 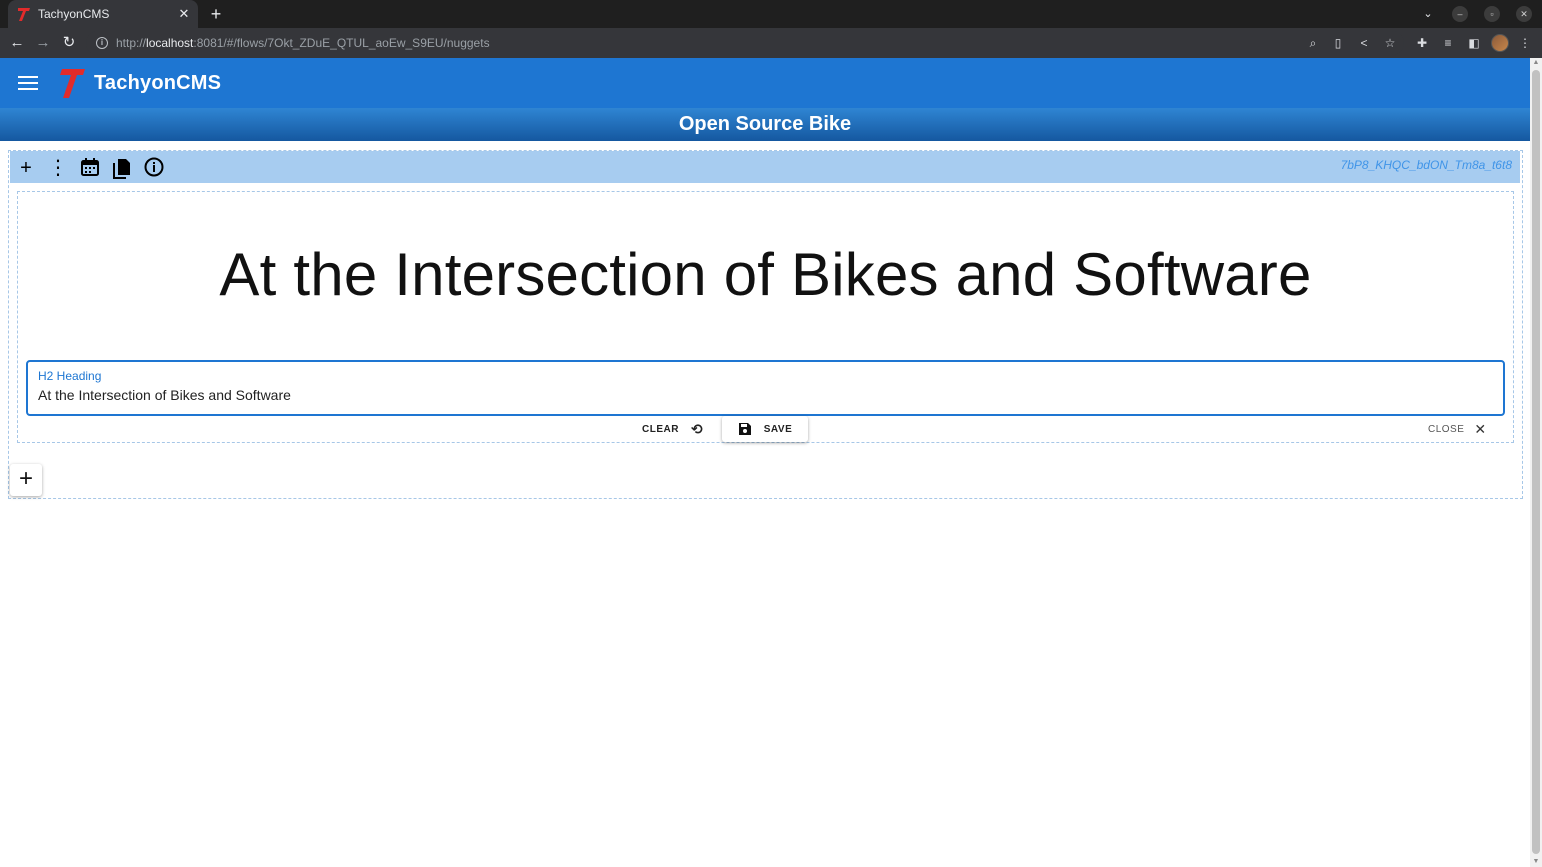 I want to click on more-vertical-icon: ⋮, so click(x=58, y=168).